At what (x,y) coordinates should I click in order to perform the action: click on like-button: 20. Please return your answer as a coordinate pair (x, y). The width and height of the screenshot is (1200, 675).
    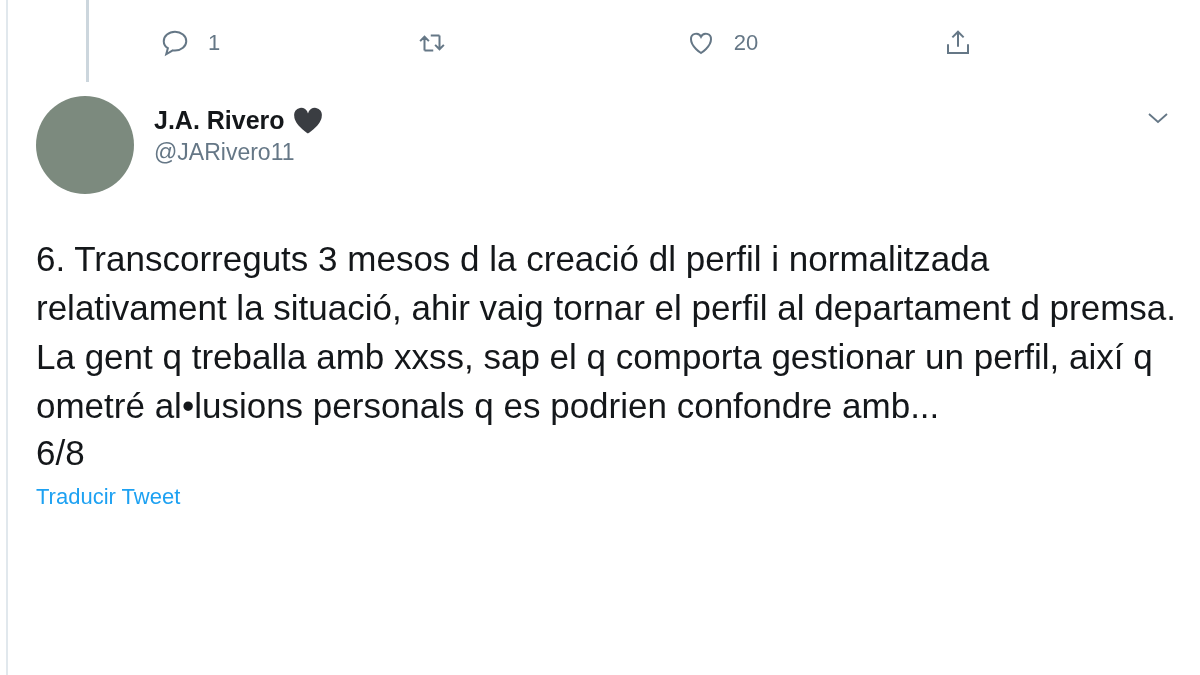
    Looking at the image, I should click on (814, 43).